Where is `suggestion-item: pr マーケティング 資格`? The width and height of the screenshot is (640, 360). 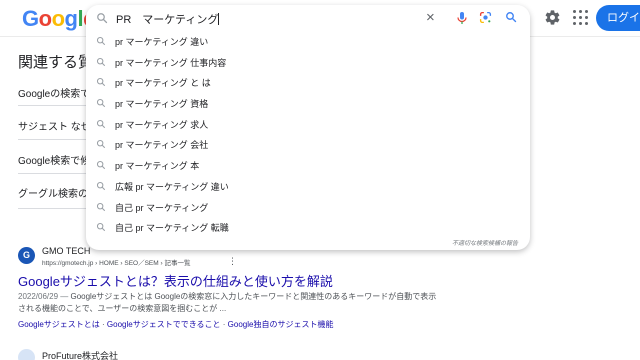 suggestion-item: pr マーケティング 資格 is located at coordinates (308, 103).